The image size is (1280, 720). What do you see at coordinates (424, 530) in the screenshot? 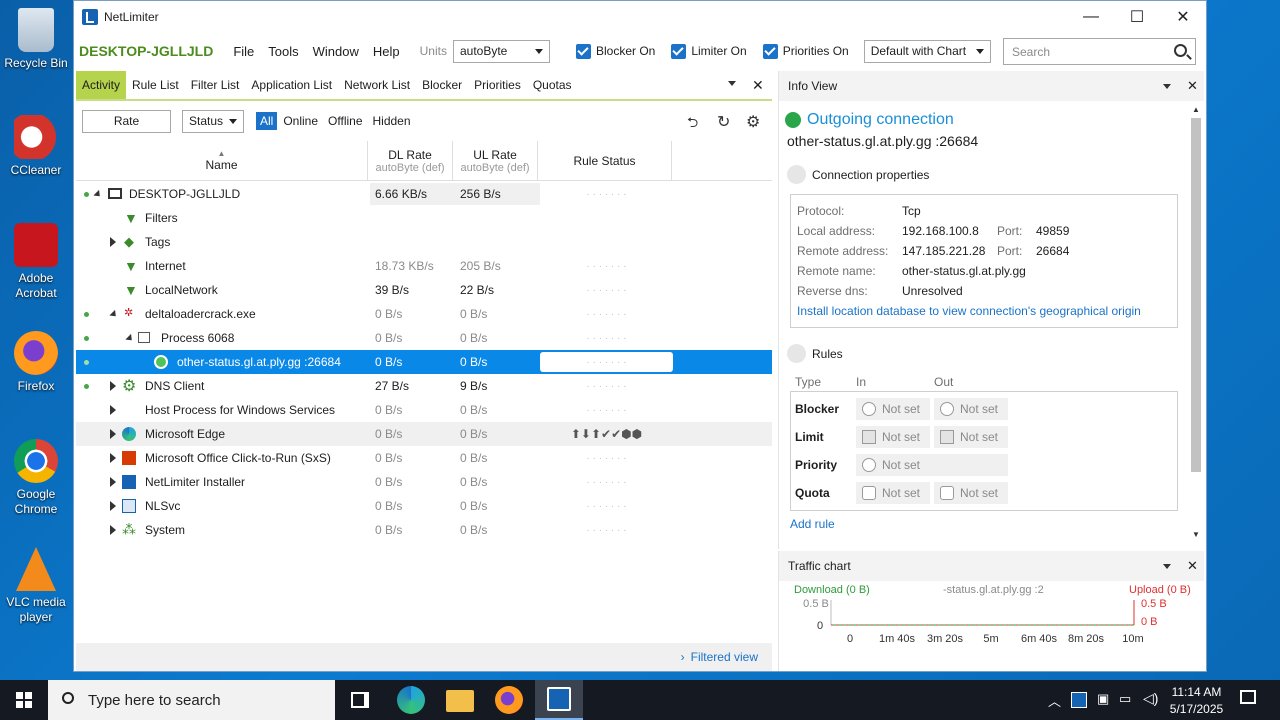
I see `table-row: ⁂ System 0 B/s 0 B/s · · · · · · ·` at bounding box center [424, 530].